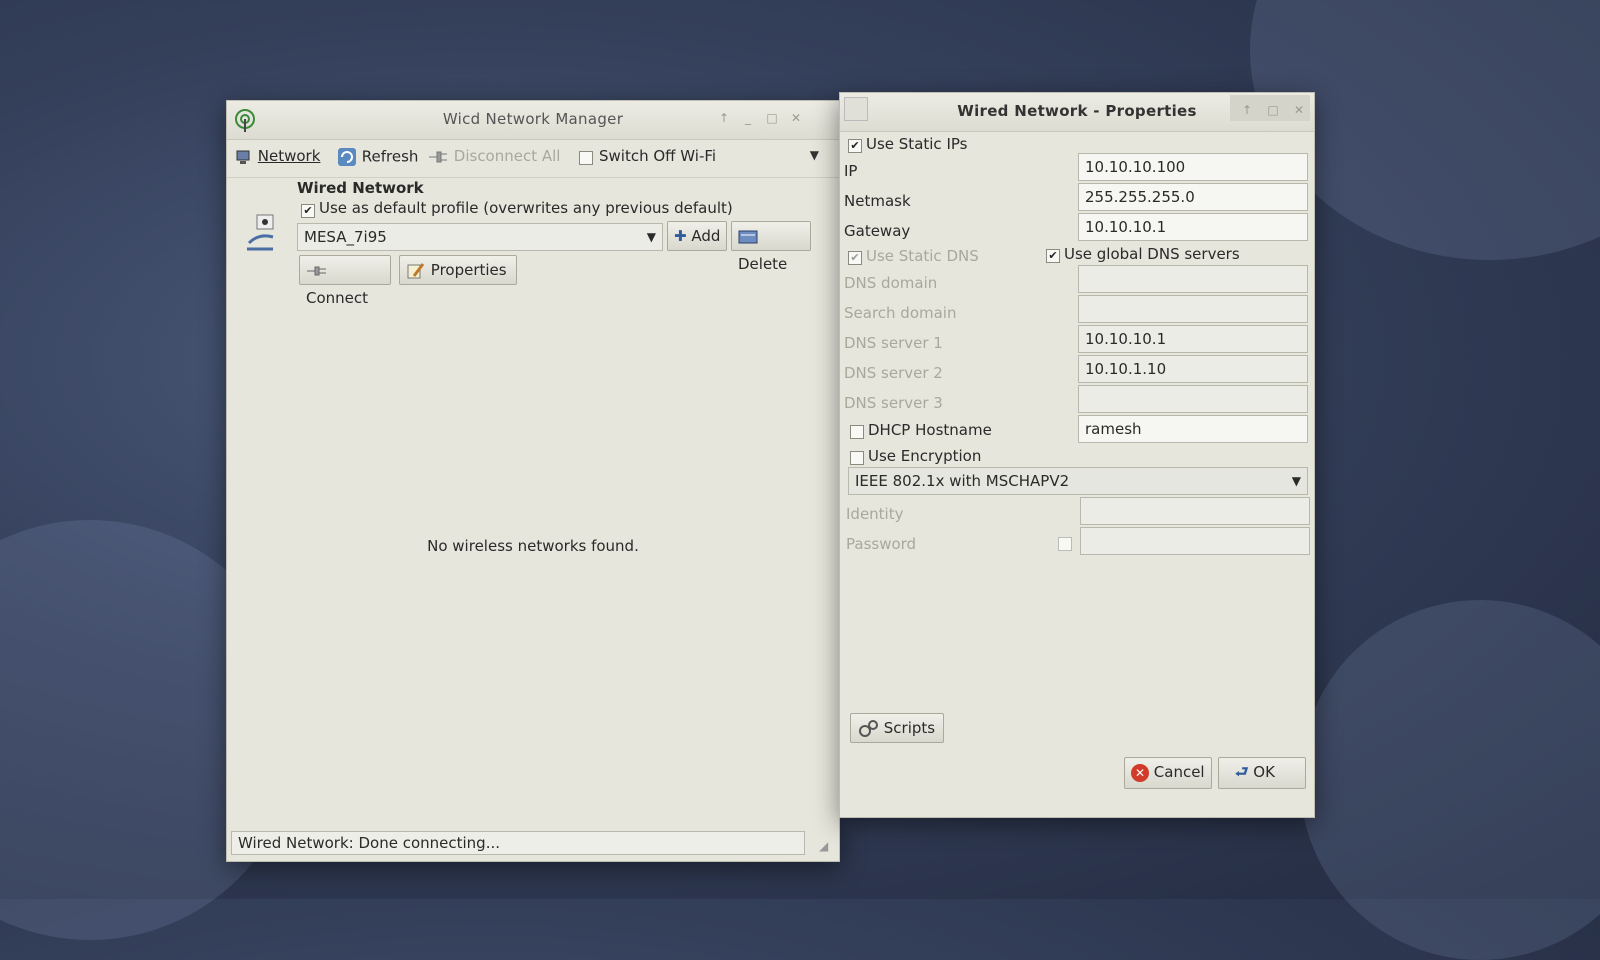 The height and width of the screenshot is (960, 1600). I want to click on no-networks-message: No wireless networks found., so click(533, 546).